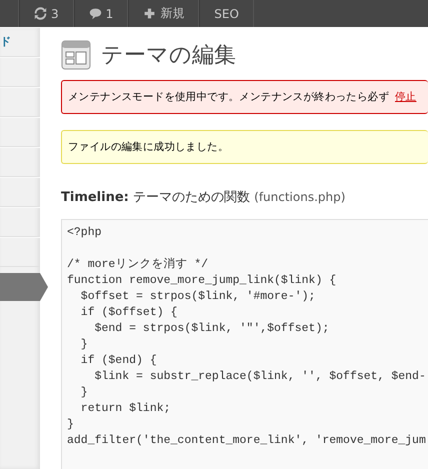 The width and height of the screenshot is (428, 469). Describe the element at coordinates (95, 13) in the screenshot. I see `speech-bubble-icon` at that location.